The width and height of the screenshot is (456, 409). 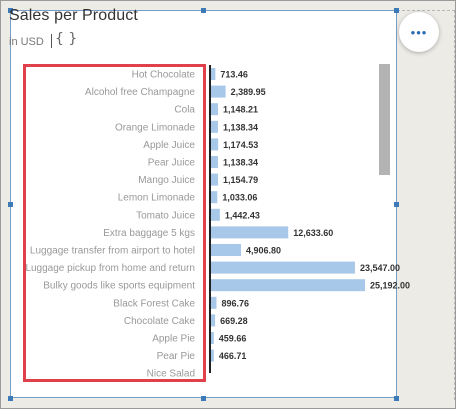 What do you see at coordinates (233, 356) in the screenshot?
I see `value-label: 466.71` at bounding box center [233, 356].